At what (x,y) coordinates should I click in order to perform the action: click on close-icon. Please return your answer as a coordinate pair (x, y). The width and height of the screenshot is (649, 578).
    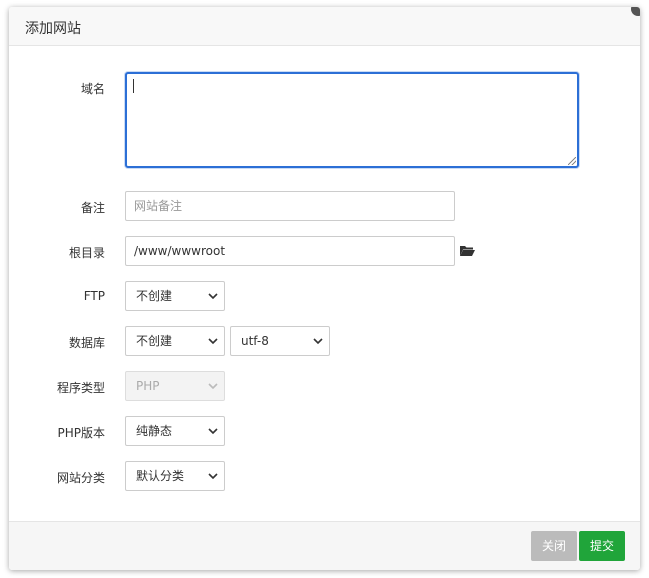
    Looking at the image, I should click on (635, 11).